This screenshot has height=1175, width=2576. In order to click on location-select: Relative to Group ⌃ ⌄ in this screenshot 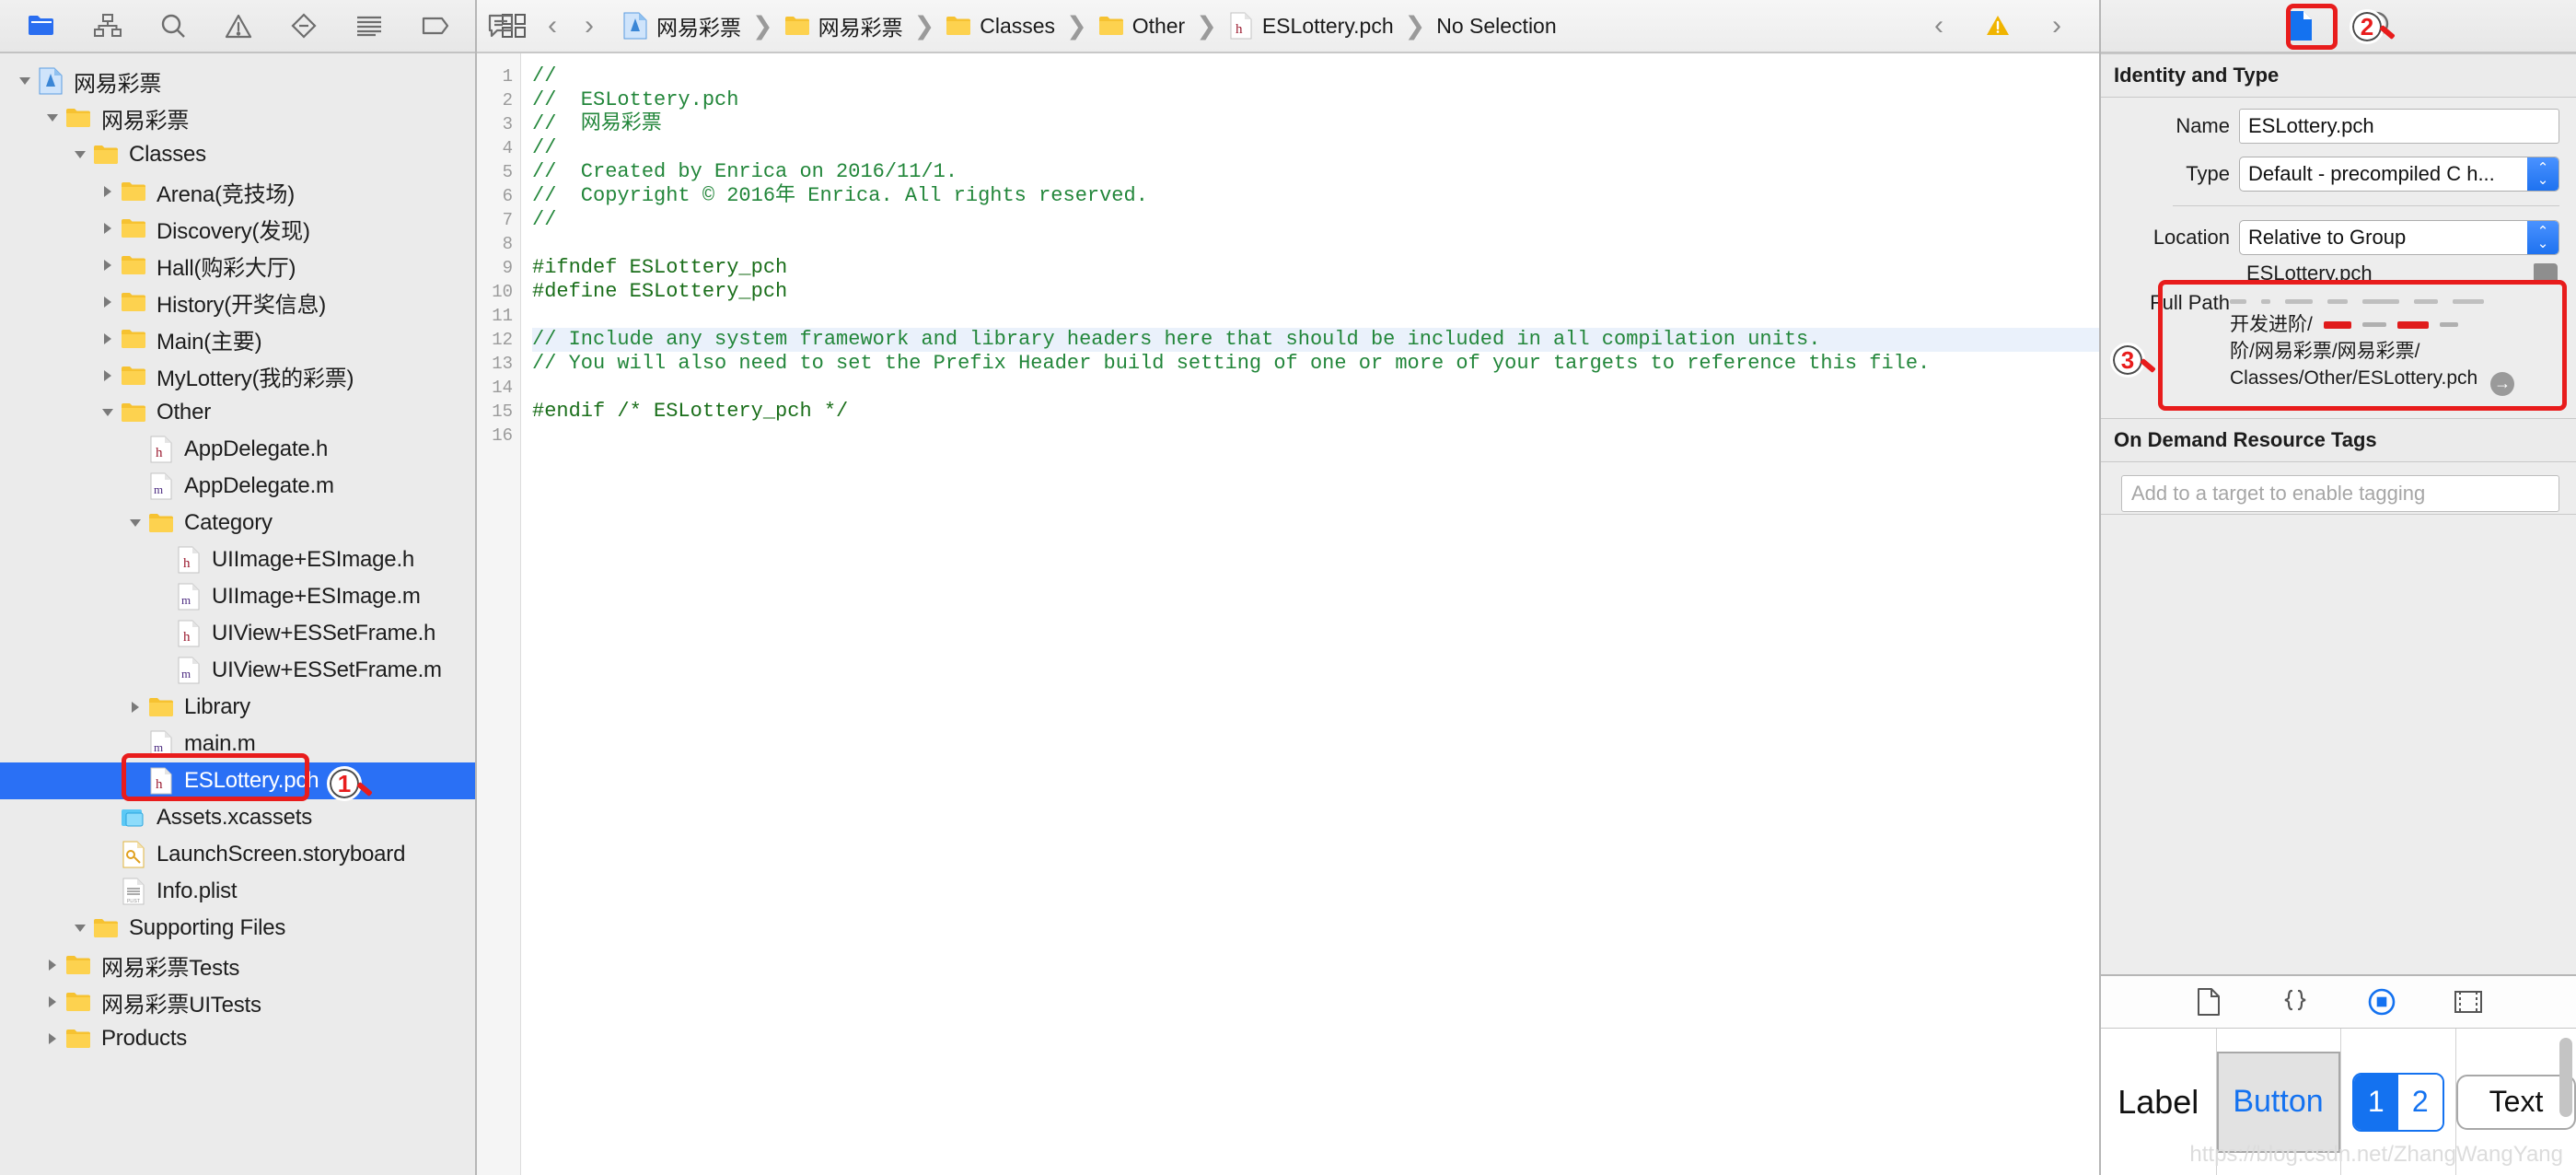, I will do `click(2399, 237)`.